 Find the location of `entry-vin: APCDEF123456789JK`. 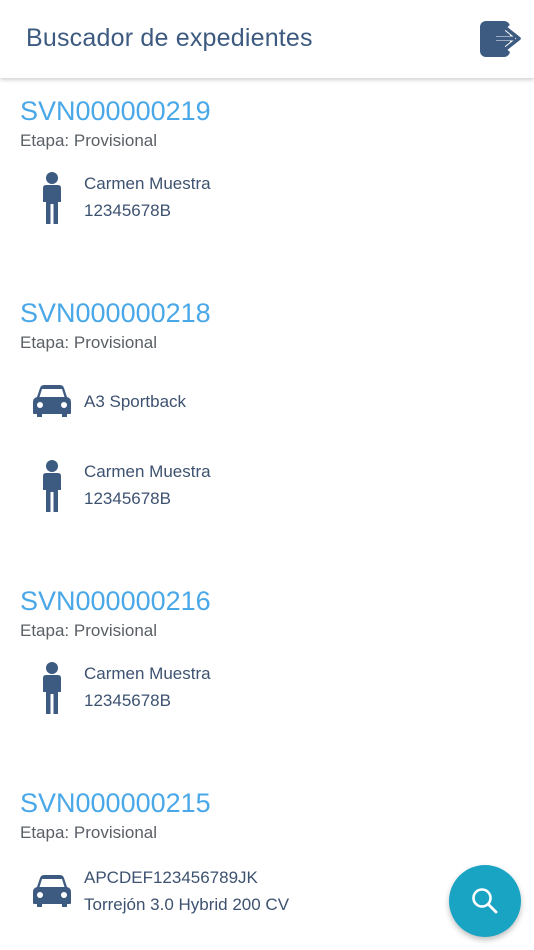

entry-vin: APCDEF123456789JK is located at coordinates (171, 877).